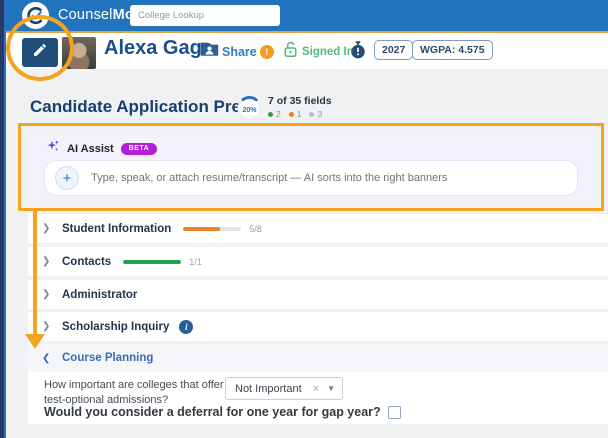 The image size is (608, 438). What do you see at coordinates (318, 358) in the screenshot?
I see `section-course-planning: ❮ Course Planning` at bounding box center [318, 358].